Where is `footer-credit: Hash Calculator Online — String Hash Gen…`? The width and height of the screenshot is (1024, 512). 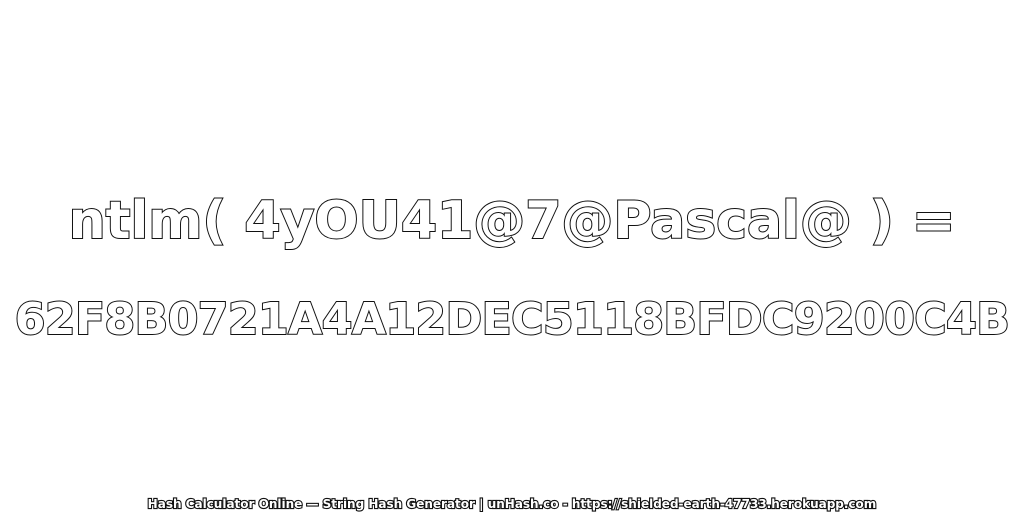
footer-credit: Hash Calculator Online — String Hash Gen… is located at coordinates (512, 504).